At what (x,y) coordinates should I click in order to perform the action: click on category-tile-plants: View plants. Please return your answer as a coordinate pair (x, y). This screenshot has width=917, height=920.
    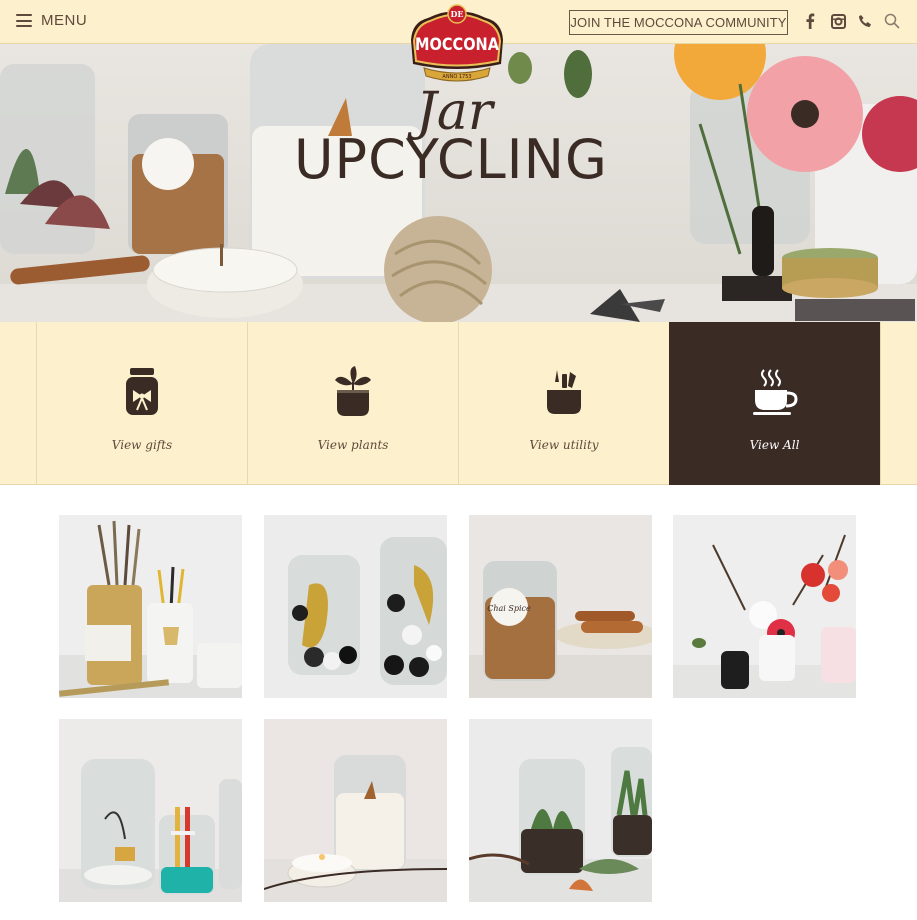
    Looking at the image, I should click on (352, 403).